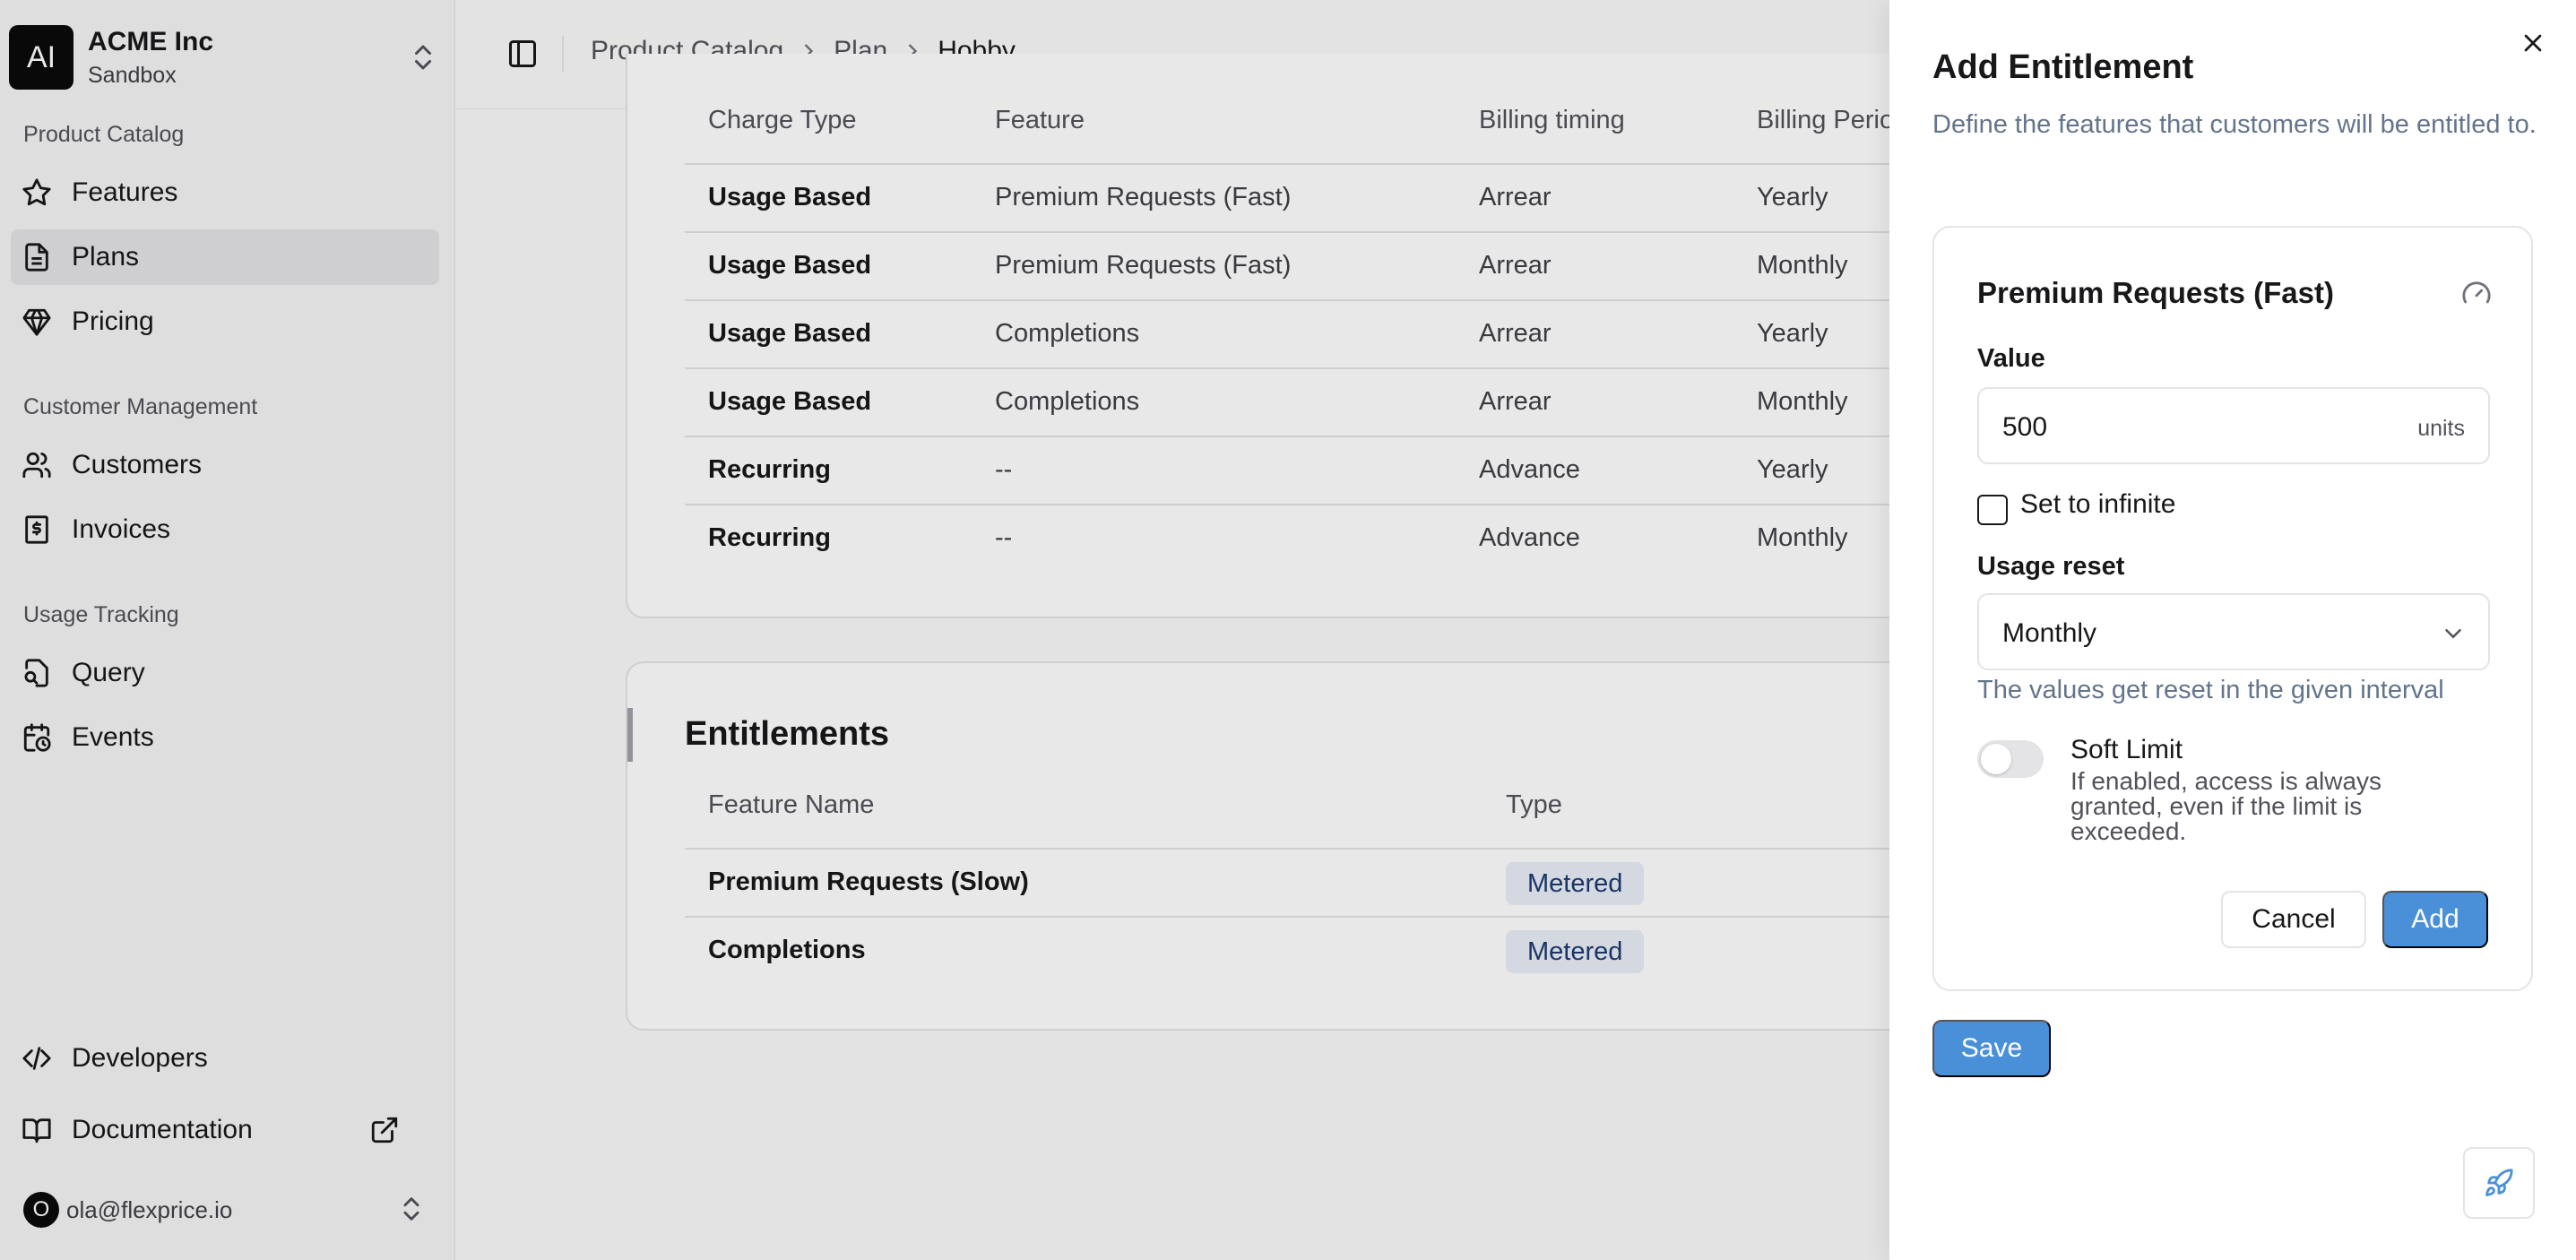  I want to click on cancel-button: Cancel, so click(2293, 919).